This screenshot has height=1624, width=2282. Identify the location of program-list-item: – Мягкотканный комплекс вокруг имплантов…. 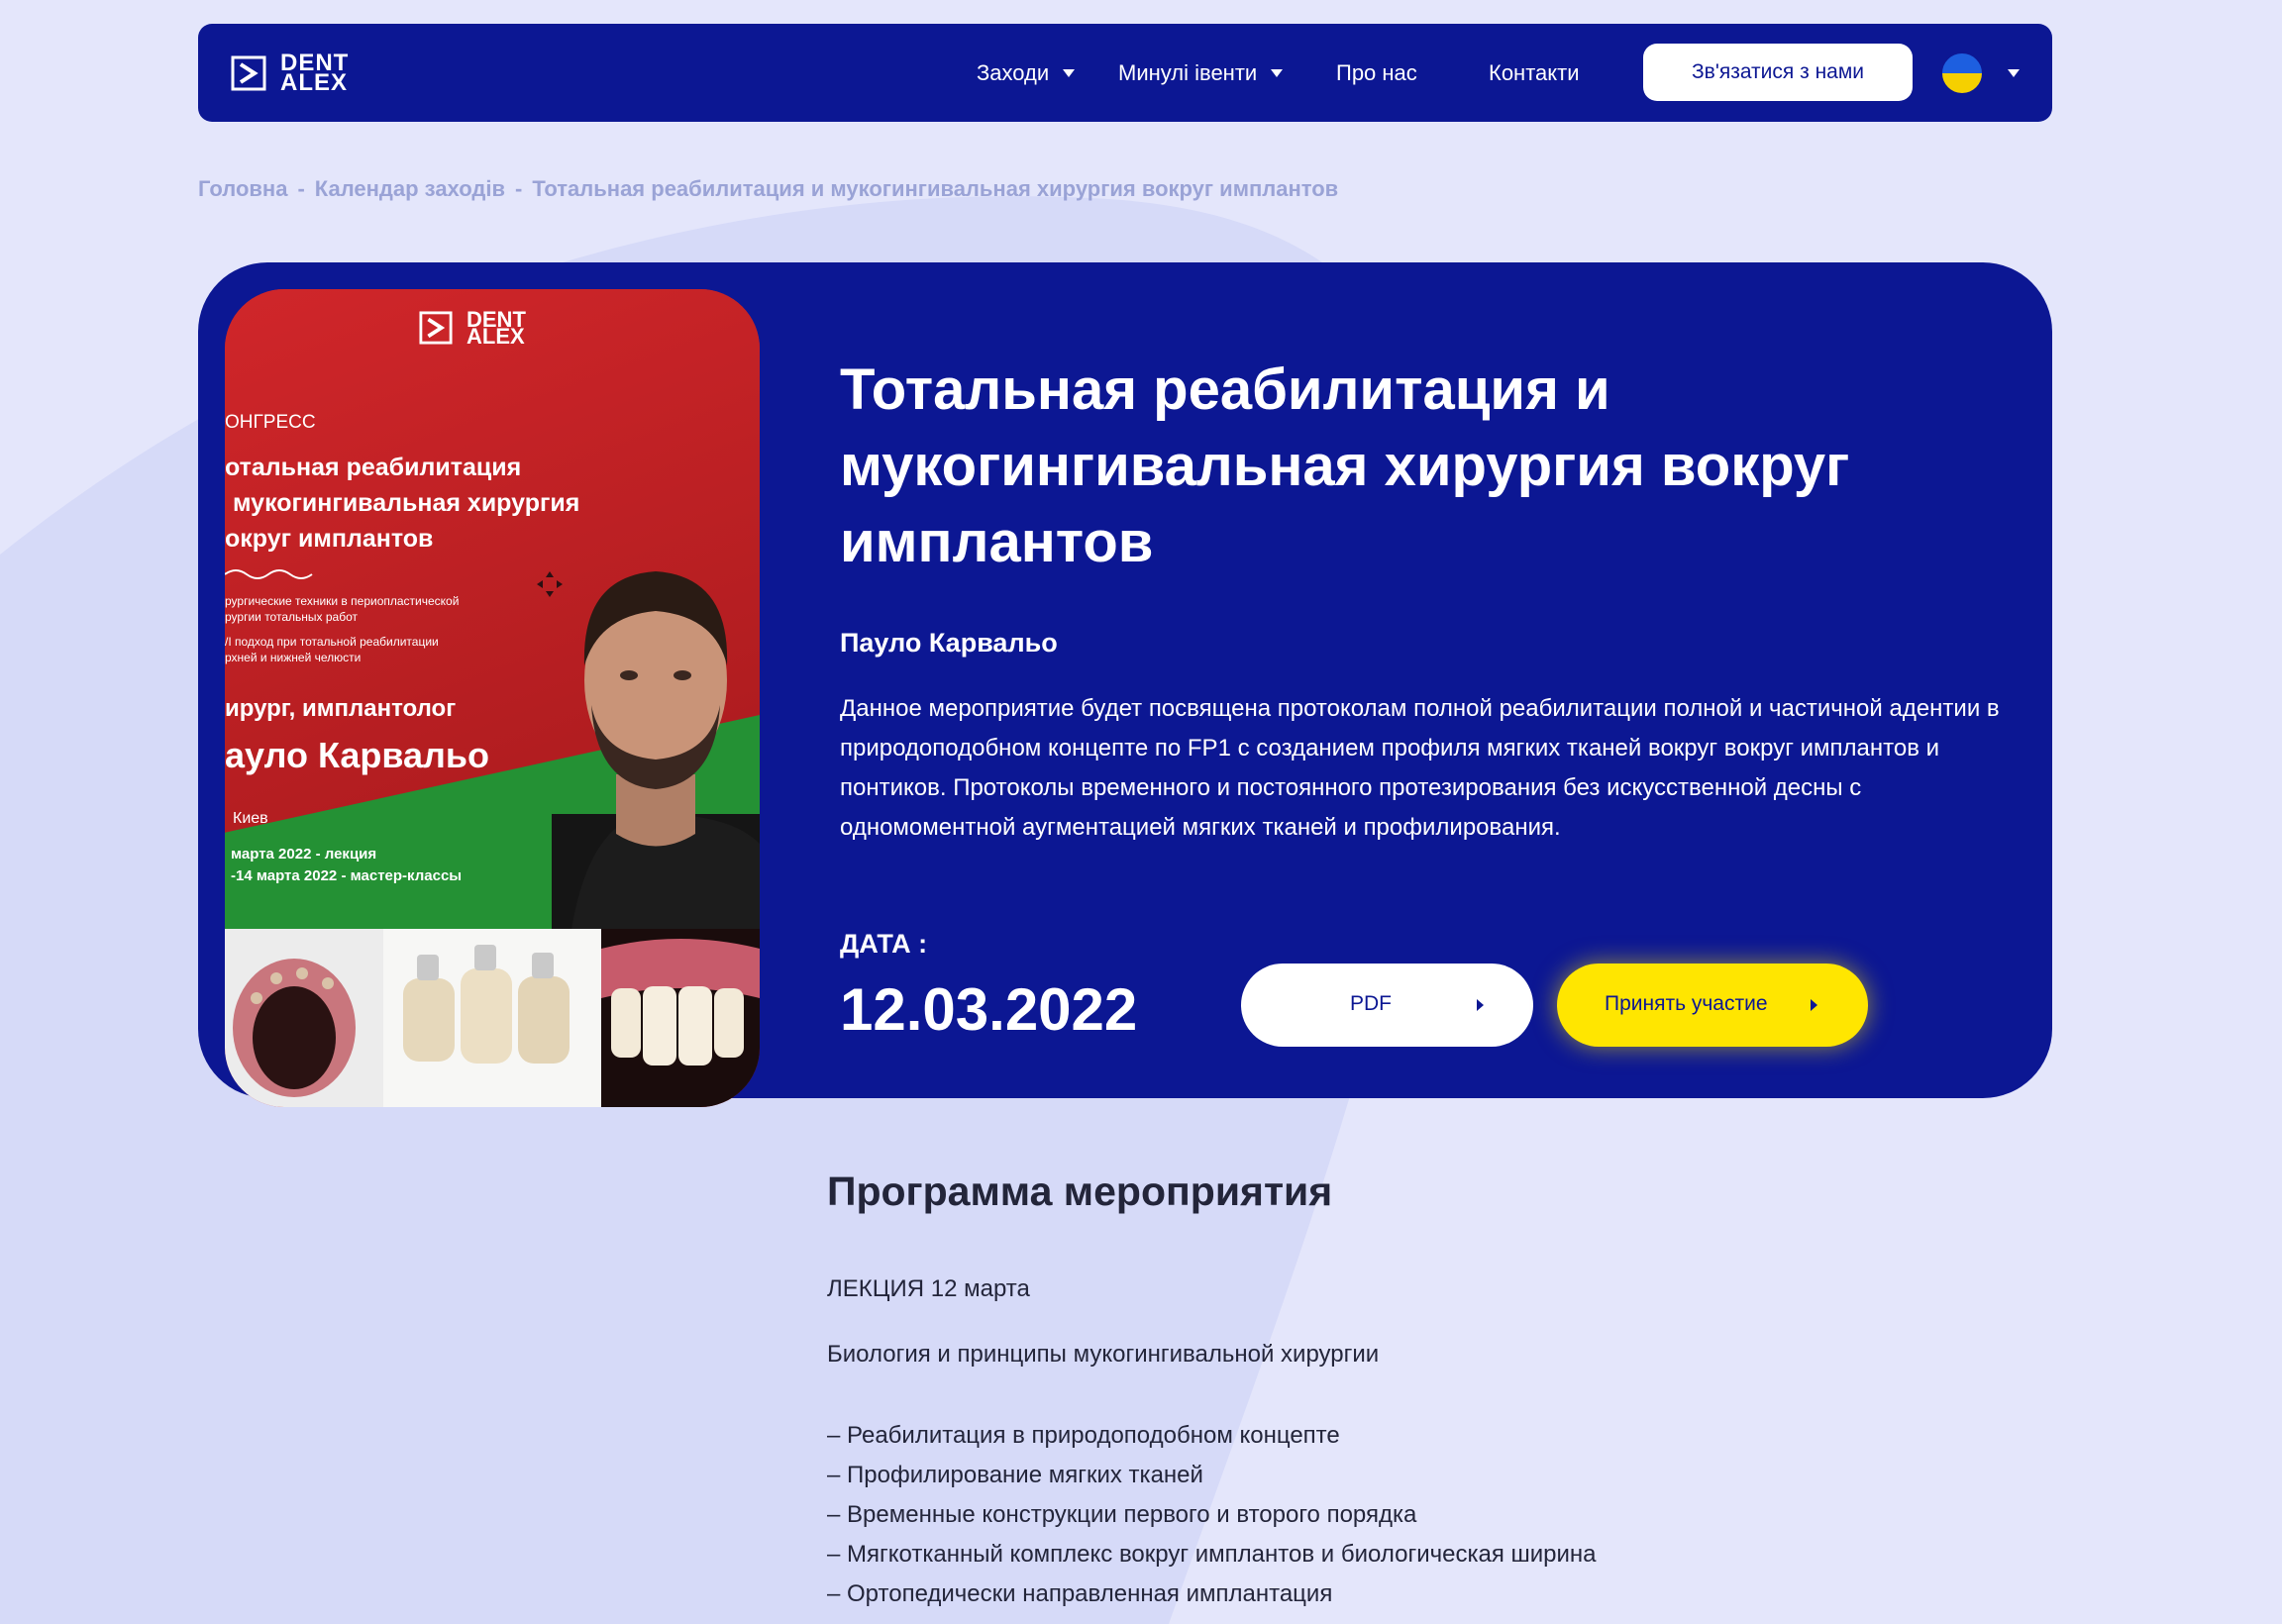
(1212, 1554).